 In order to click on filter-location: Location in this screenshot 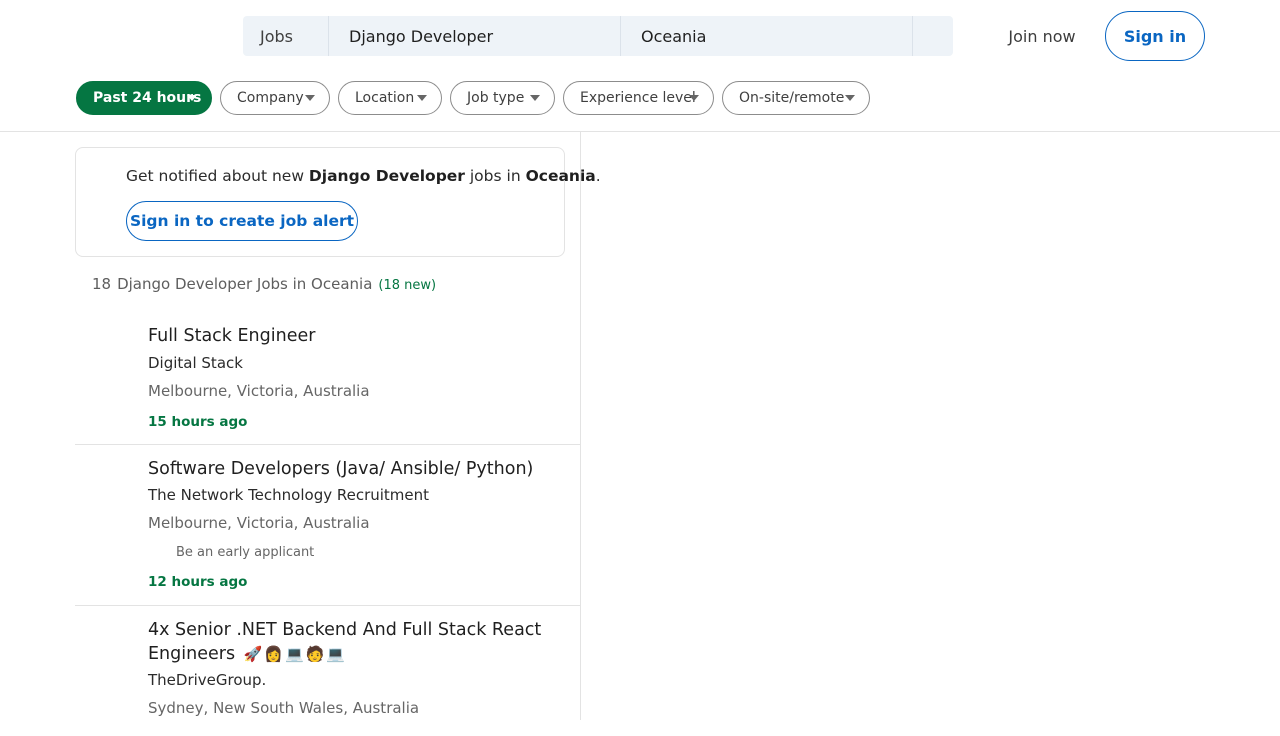, I will do `click(390, 98)`.